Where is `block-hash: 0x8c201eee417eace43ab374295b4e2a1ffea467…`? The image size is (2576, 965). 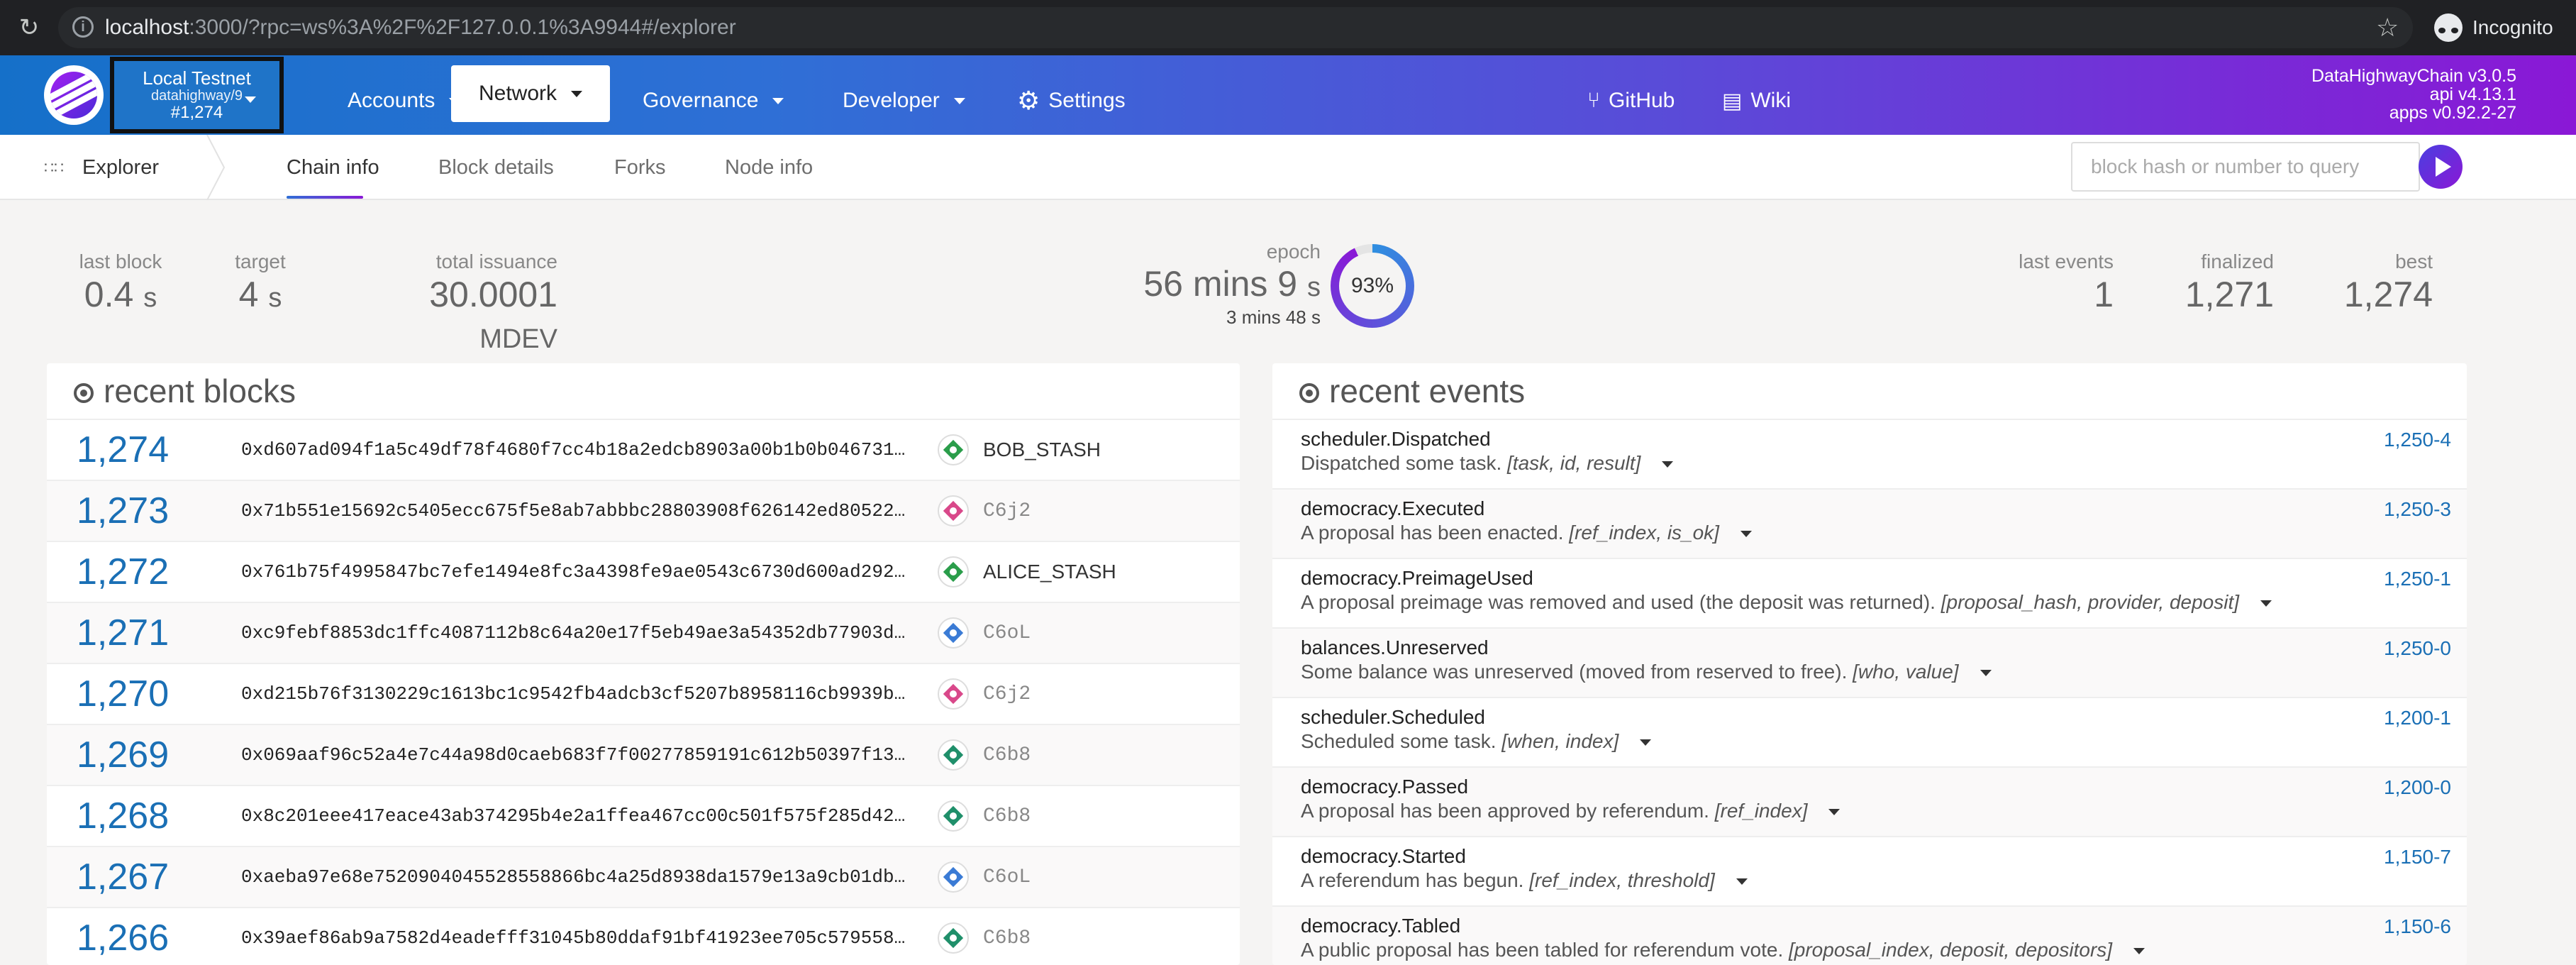
block-hash: 0x8c201eee417eace43ab374295b4e2a1ffea467… is located at coordinates (582, 816).